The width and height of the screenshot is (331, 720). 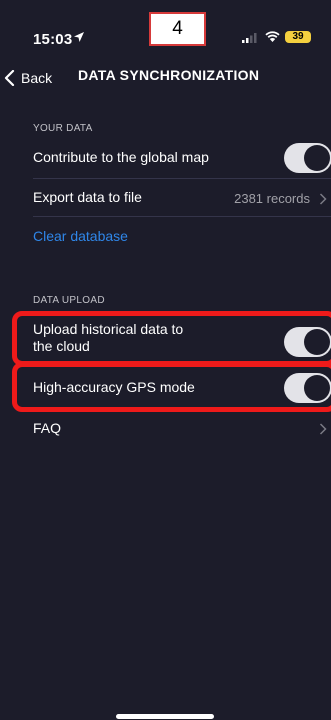 I want to click on gps-mode-label: High-accuracy GPS mode, so click(x=114, y=387).